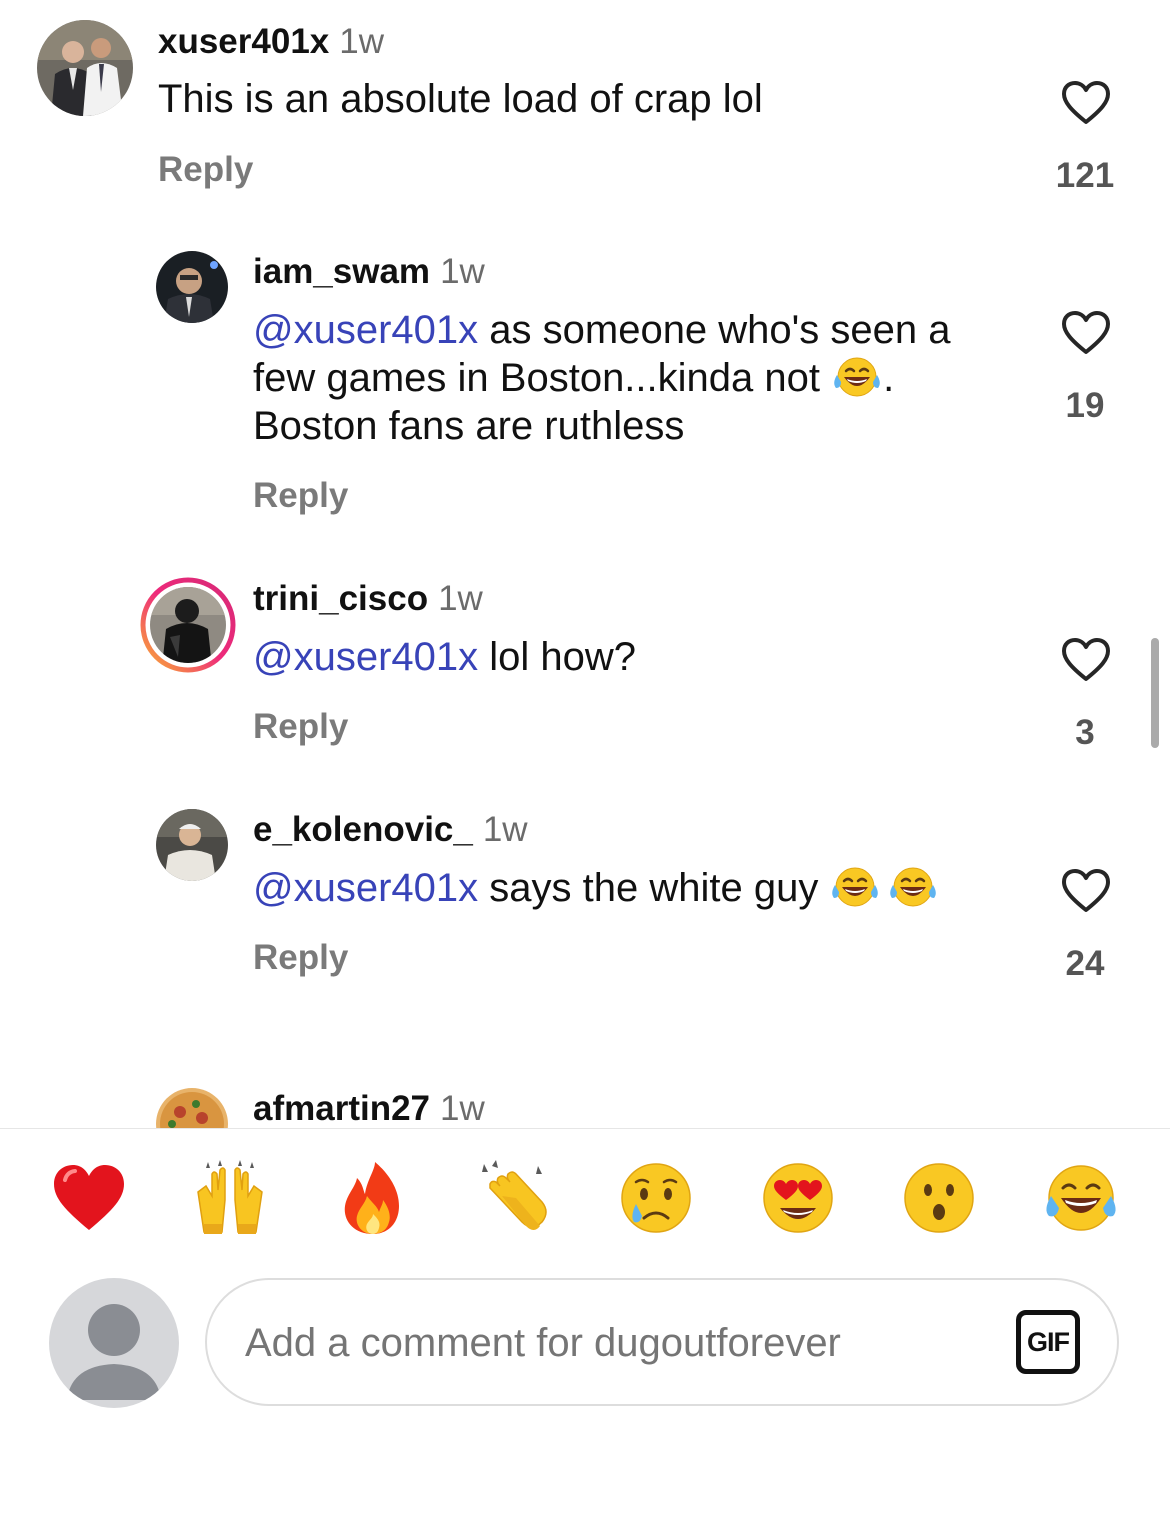 The height and width of the screenshot is (1524, 1170). Describe the element at coordinates (89, 1198) in the screenshot. I see `red-heart-icon` at that location.